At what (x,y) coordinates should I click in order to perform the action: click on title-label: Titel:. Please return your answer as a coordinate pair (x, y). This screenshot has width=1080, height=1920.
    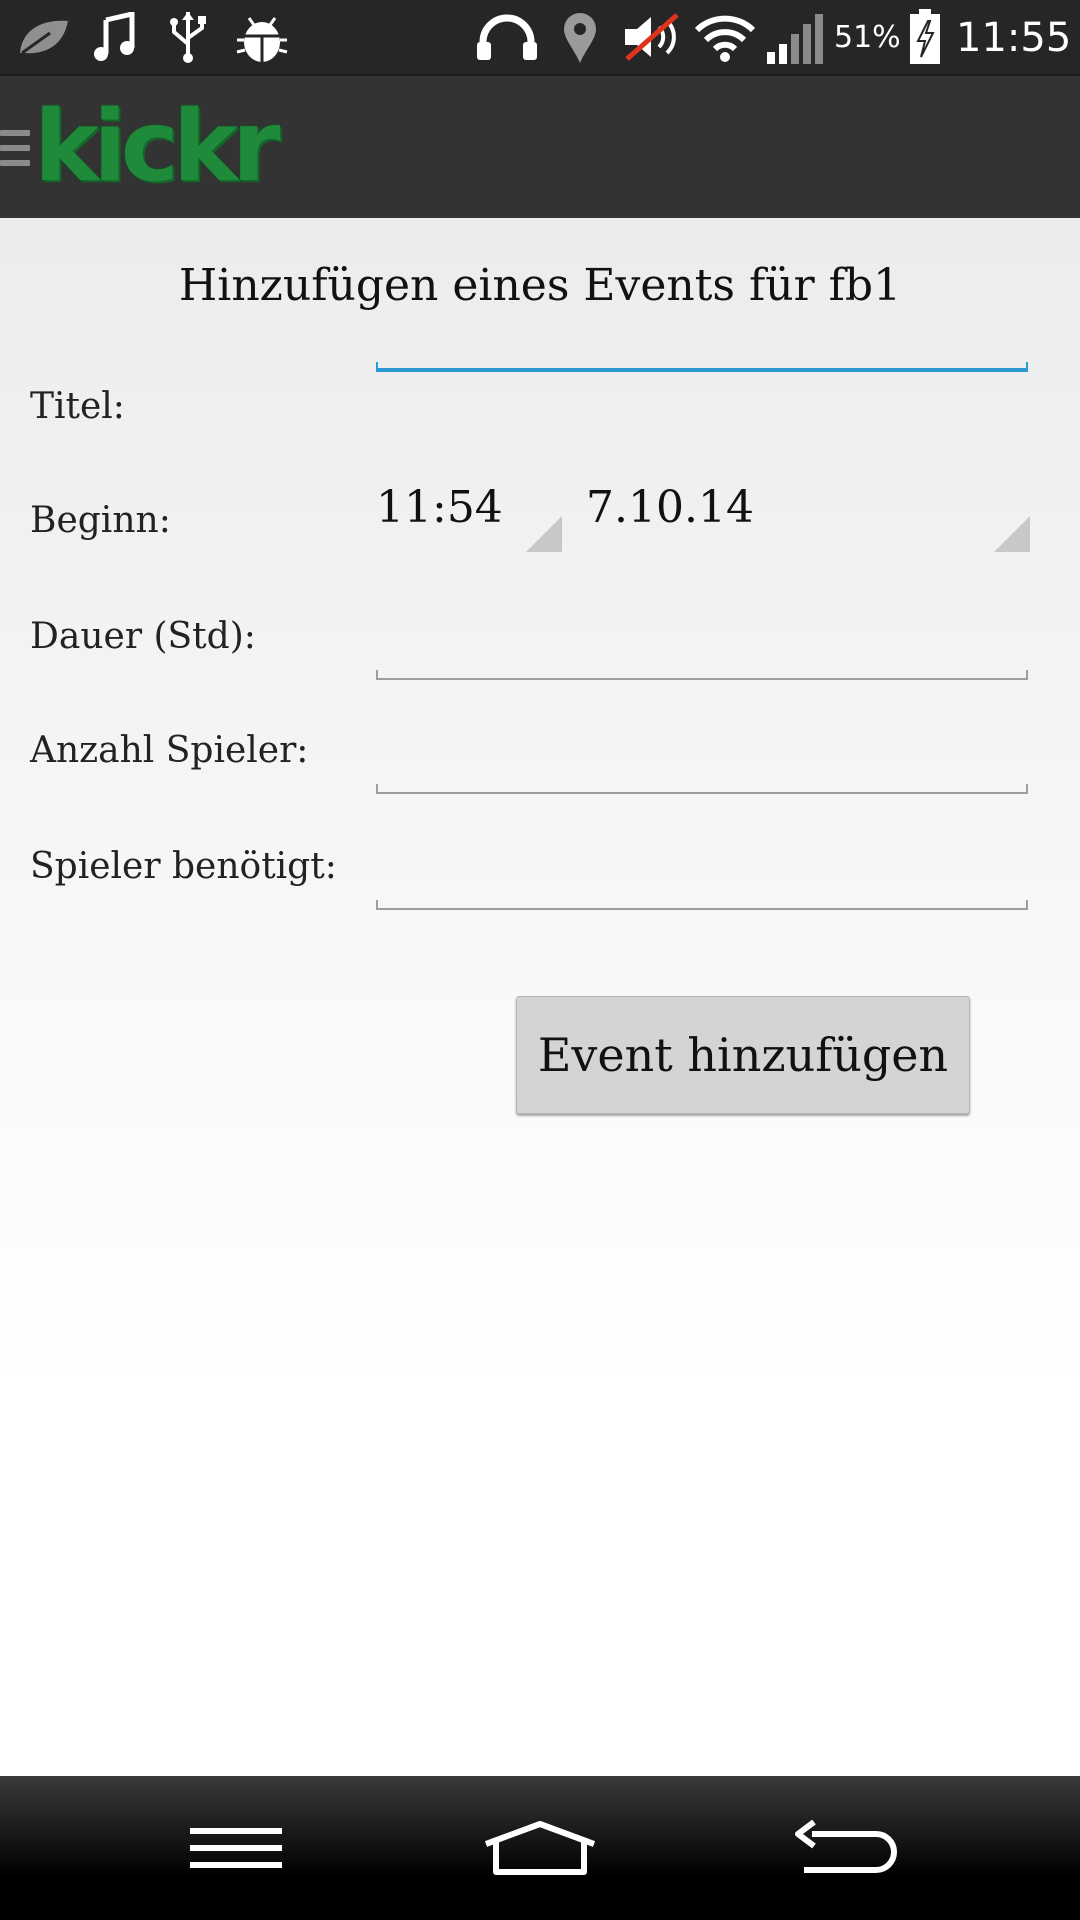
    Looking at the image, I should click on (77, 406).